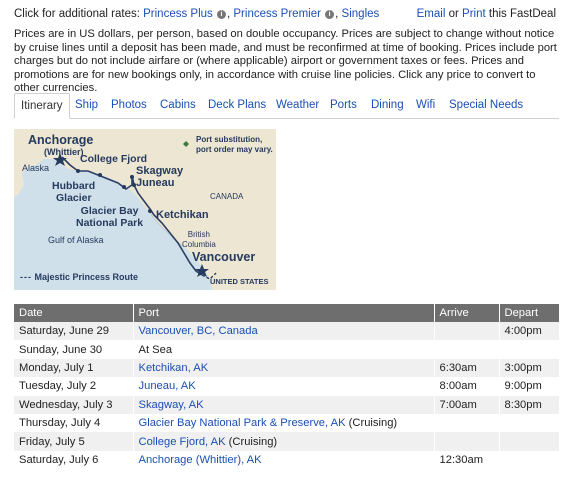  Describe the element at coordinates (239, 281) in the screenshot. I see `us-label: UNITED STATES` at that location.